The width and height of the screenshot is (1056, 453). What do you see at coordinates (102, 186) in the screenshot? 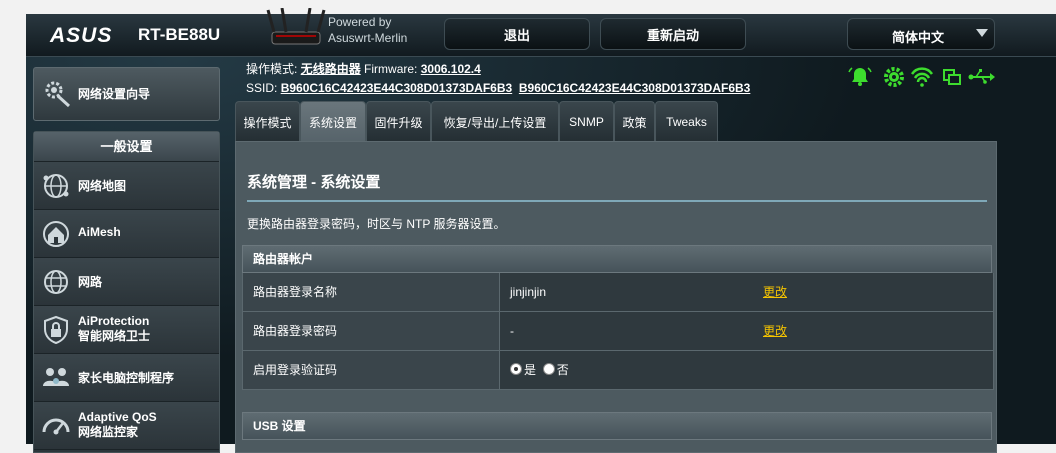
I see `sidebar-item-label: 网络地图` at bounding box center [102, 186].